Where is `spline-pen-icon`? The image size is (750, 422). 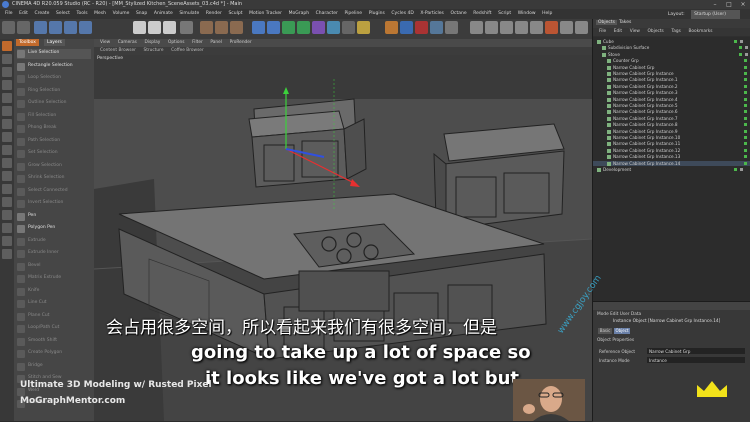
spline-pen-icon is located at coordinates (273, 27).